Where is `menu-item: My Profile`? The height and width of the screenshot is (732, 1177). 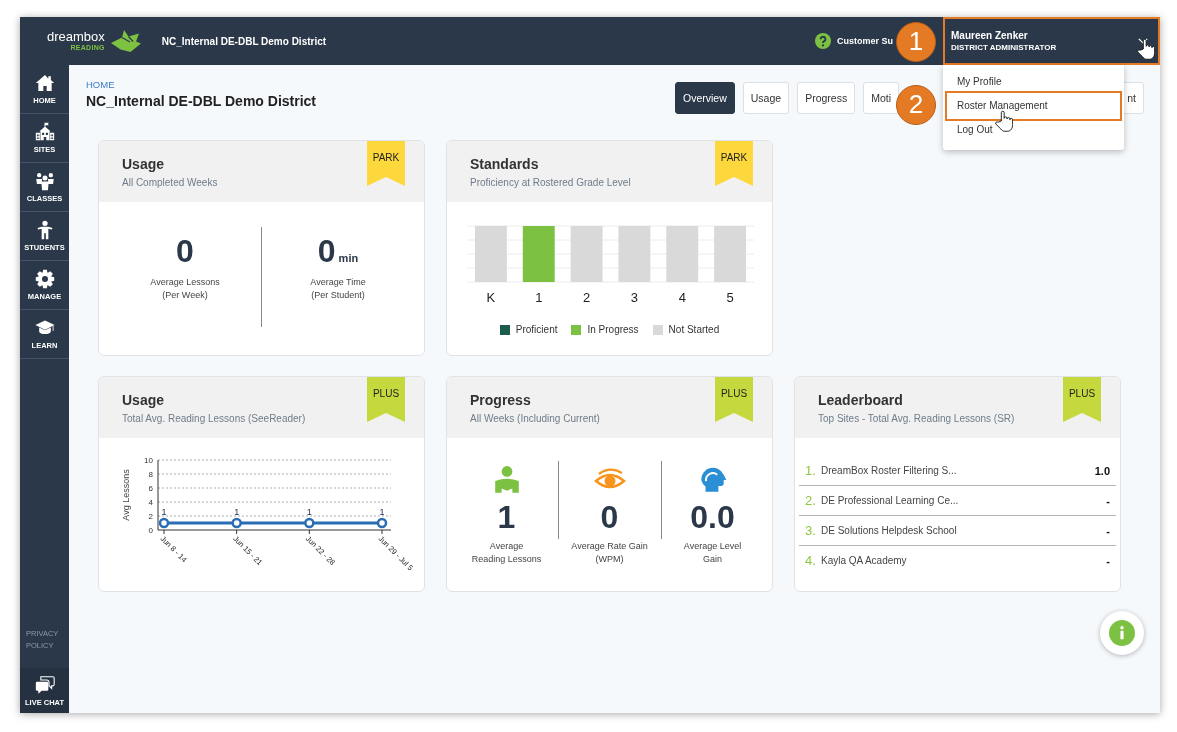
menu-item: My Profile is located at coordinates (1033, 82).